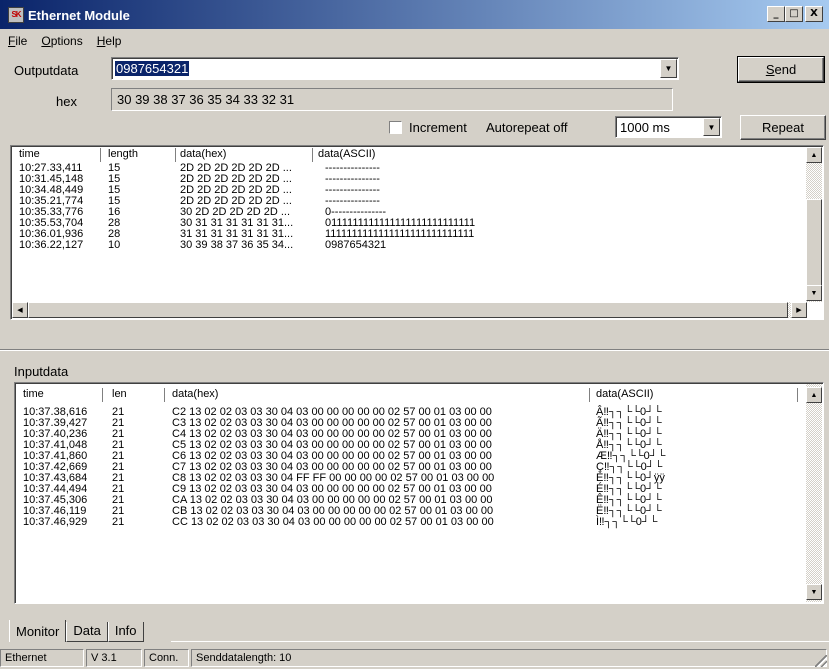 This screenshot has width=829, height=669. What do you see at coordinates (417, 155) in the screenshot?
I see `output-log-header: time length data(hex) data(ASCII)` at bounding box center [417, 155].